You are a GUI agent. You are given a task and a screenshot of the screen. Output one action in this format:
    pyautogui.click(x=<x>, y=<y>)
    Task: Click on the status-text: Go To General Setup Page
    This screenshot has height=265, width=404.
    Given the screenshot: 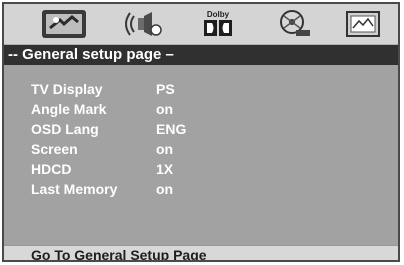 What is the action you would take?
    pyautogui.click(x=119, y=254)
    